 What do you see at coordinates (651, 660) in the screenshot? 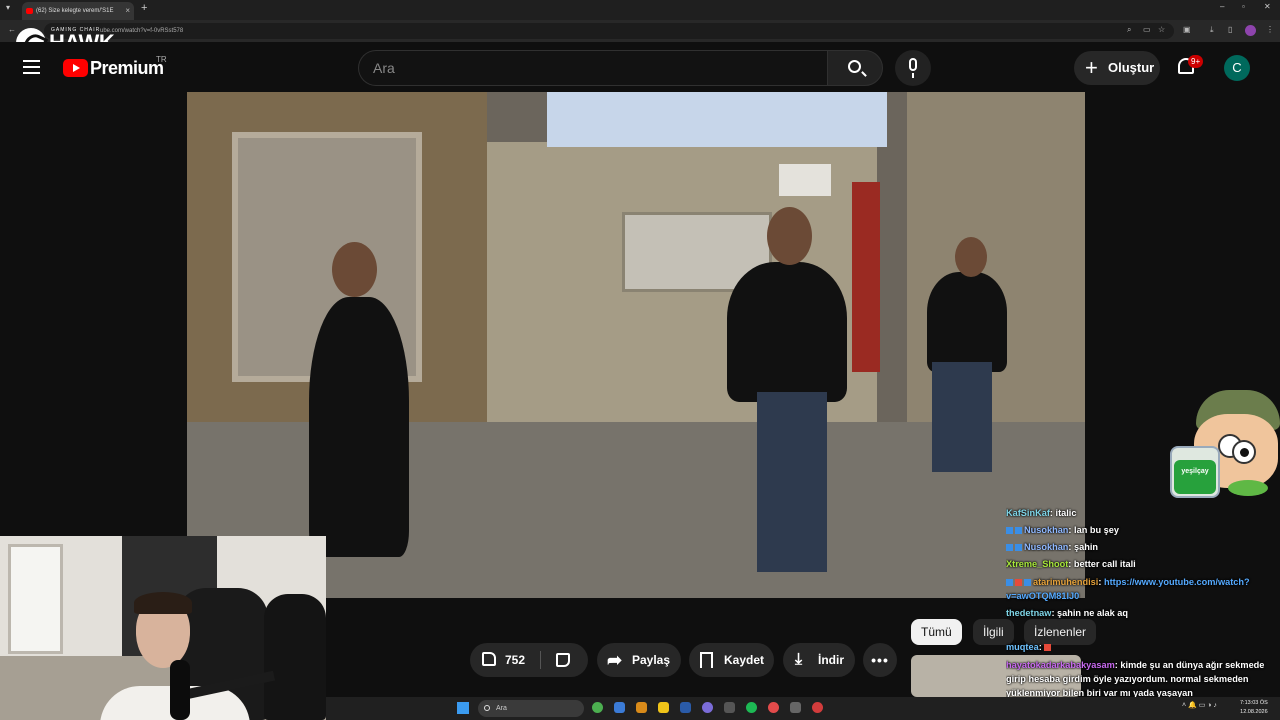
I see `share-label: Paylaş` at bounding box center [651, 660].